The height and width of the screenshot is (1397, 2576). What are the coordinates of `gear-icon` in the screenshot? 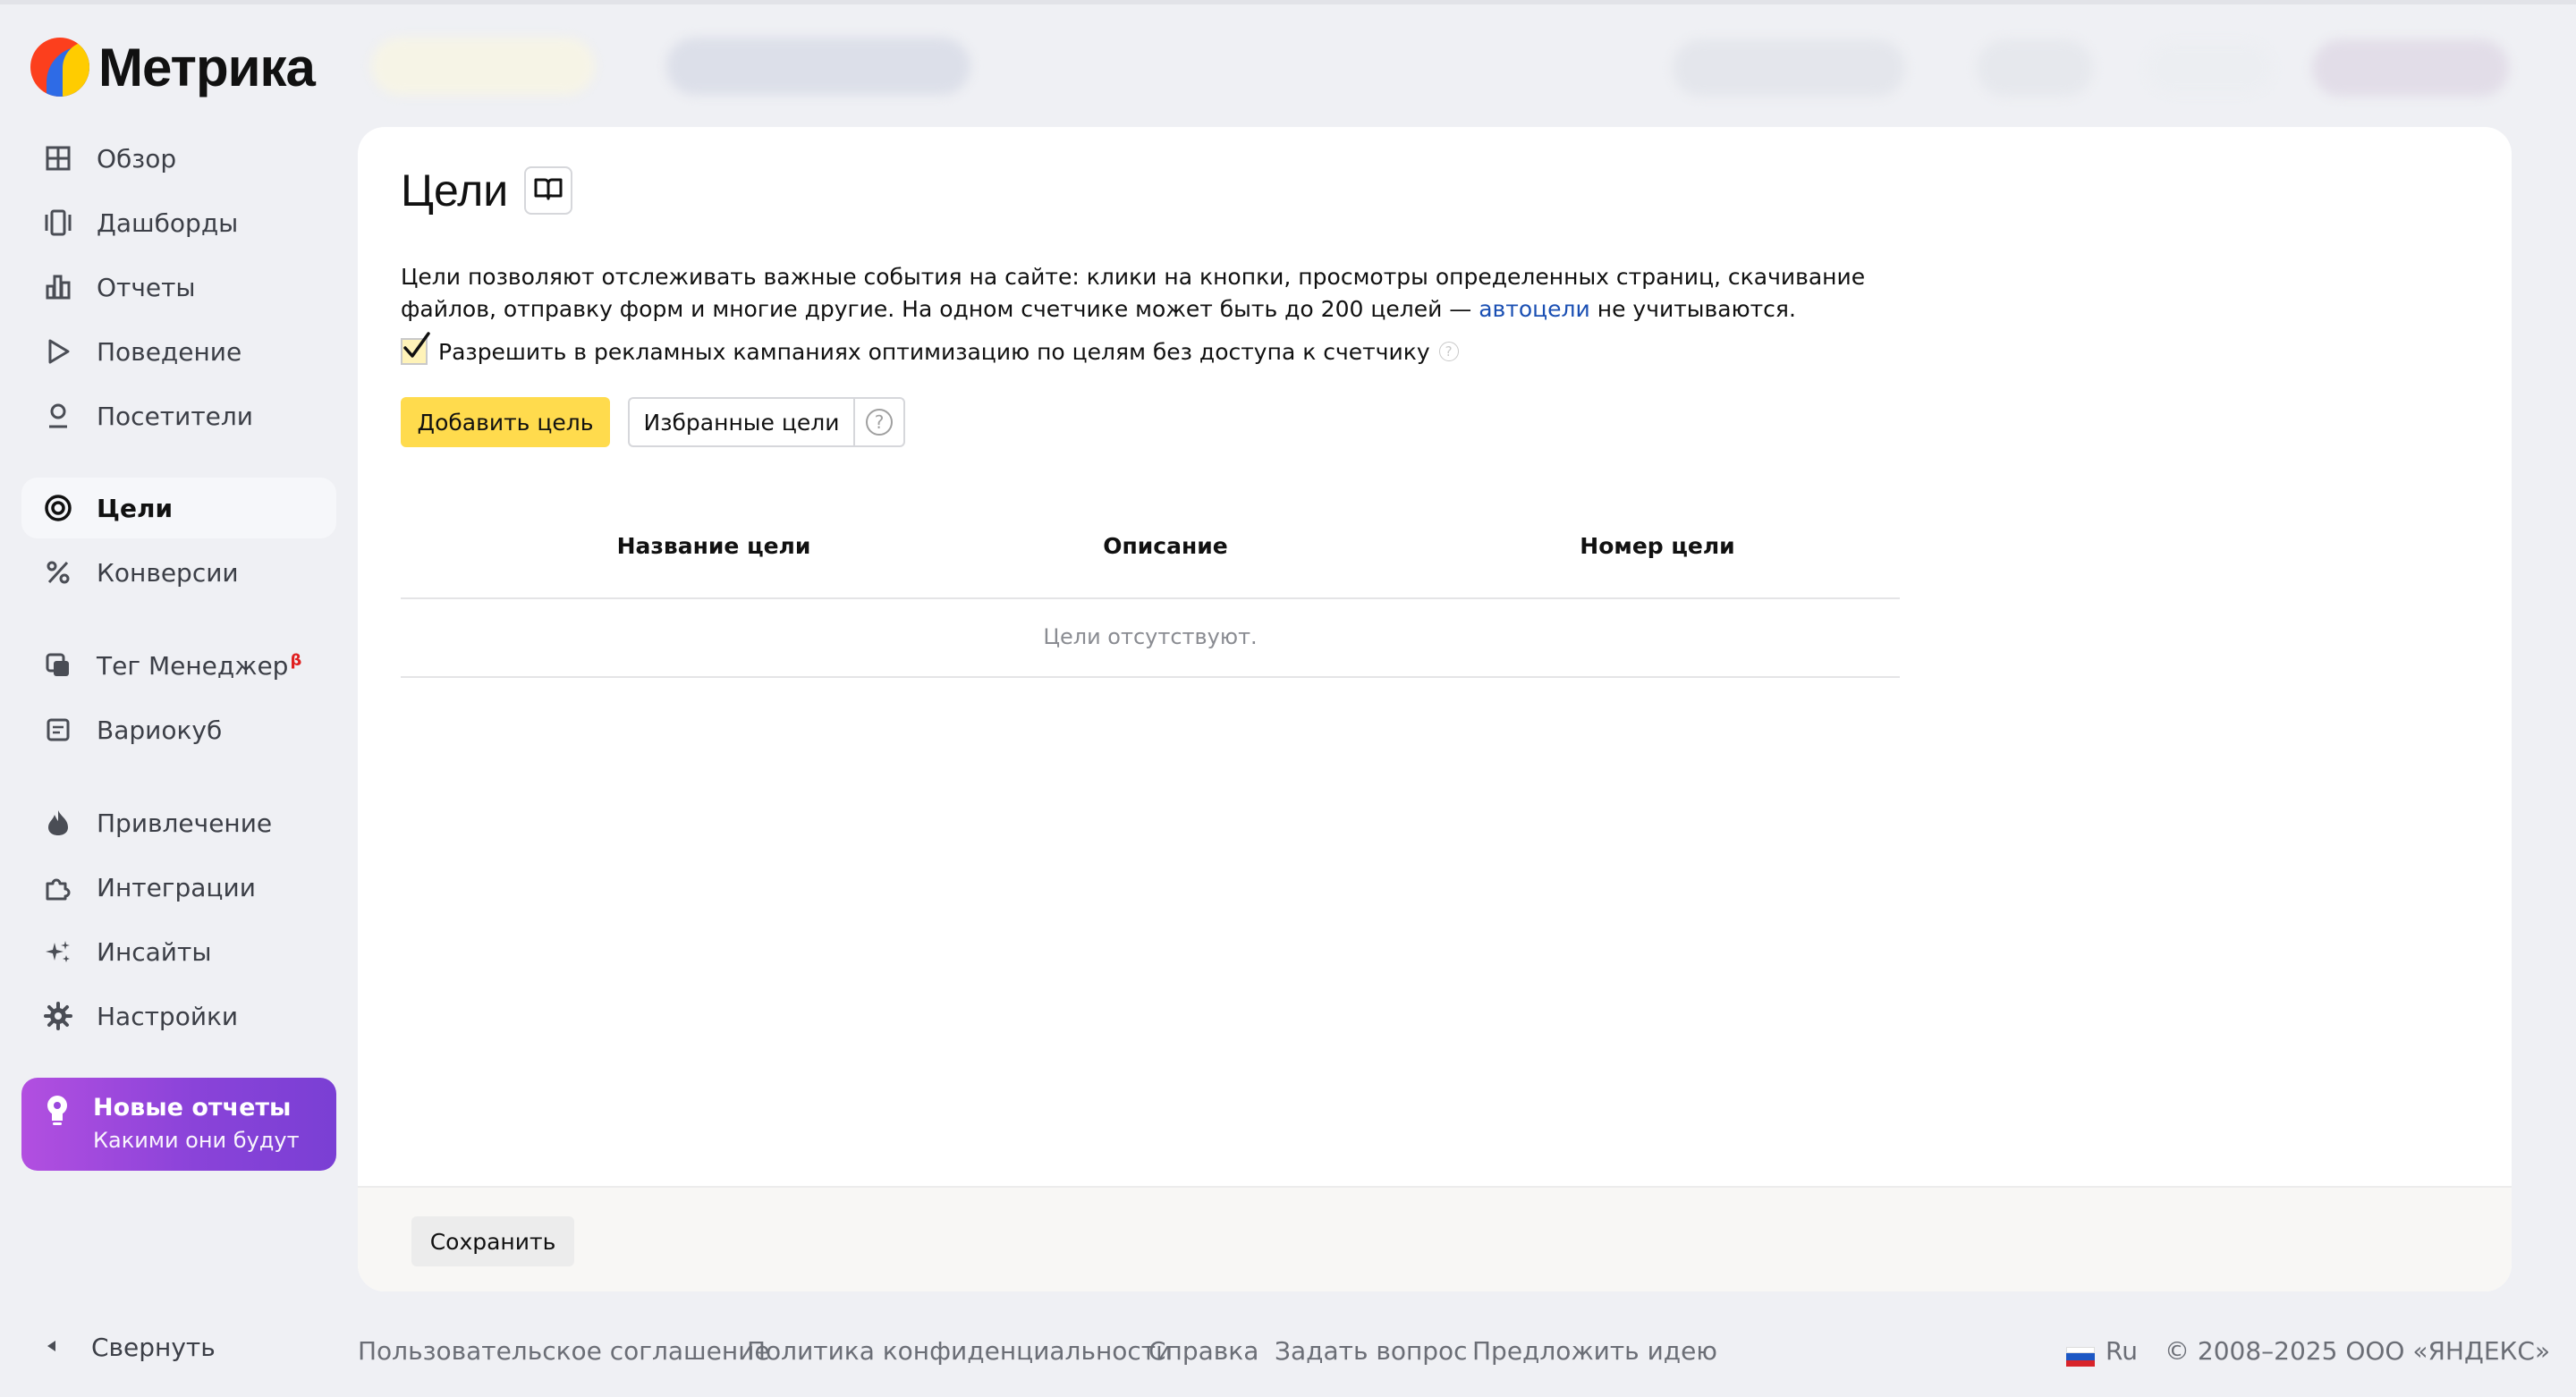 It's located at (58, 1016).